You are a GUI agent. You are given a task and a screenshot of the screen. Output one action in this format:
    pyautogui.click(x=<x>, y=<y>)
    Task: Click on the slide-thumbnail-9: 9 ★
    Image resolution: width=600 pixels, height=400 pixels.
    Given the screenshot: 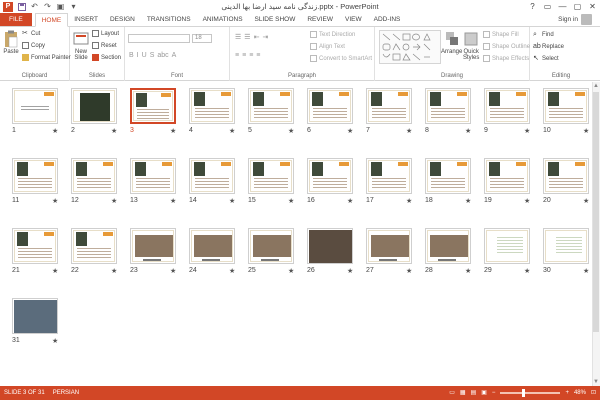 What is the action you would take?
    pyautogui.click(x=509, y=114)
    